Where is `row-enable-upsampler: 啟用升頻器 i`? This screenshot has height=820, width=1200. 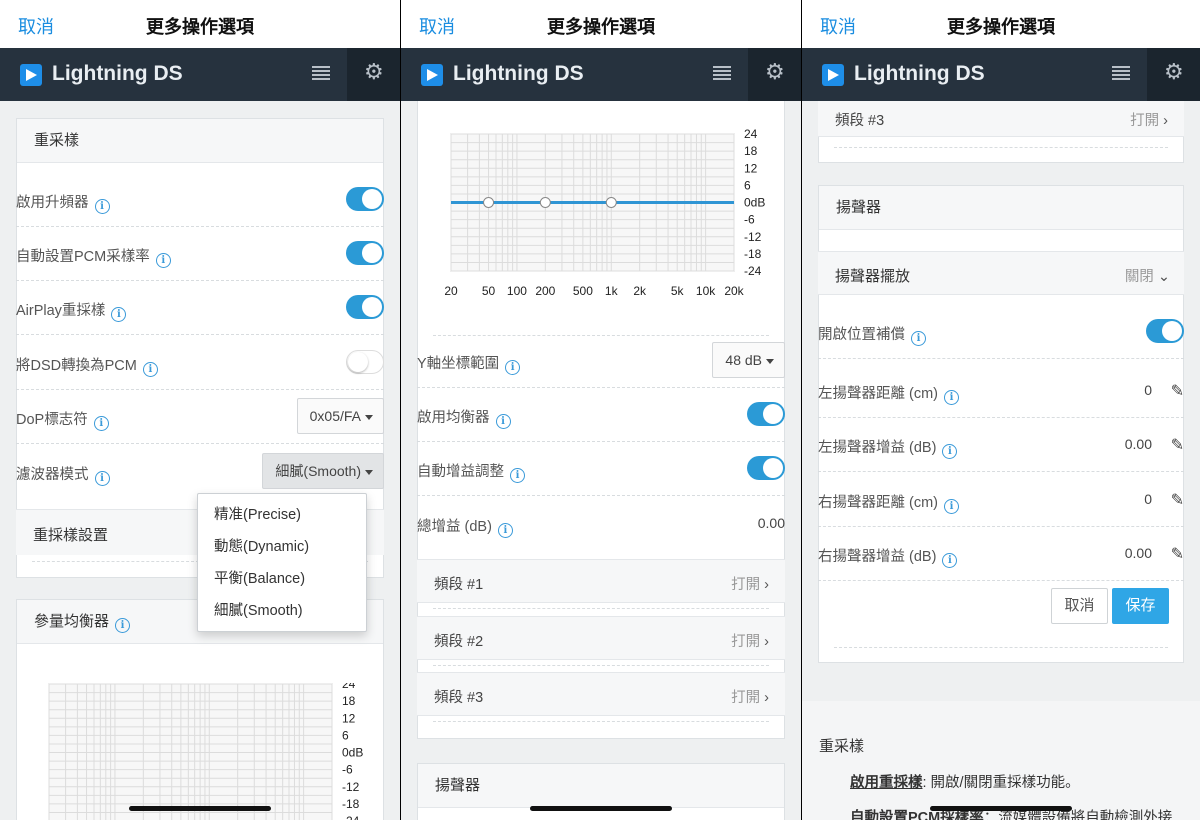
row-enable-upsampler: 啟用升頻器 i is located at coordinates (200, 200).